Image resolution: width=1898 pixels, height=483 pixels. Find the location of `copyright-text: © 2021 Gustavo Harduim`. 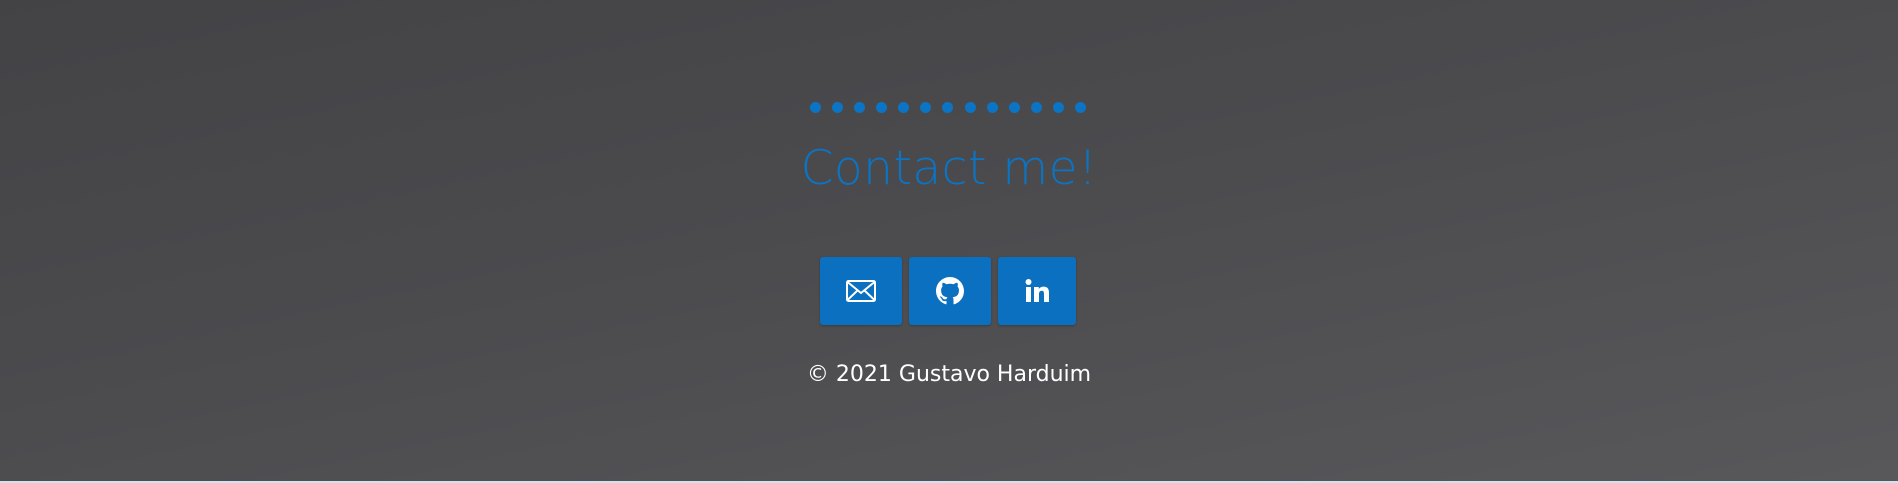

copyright-text: © 2021 Gustavo Harduim is located at coordinates (949, 374).